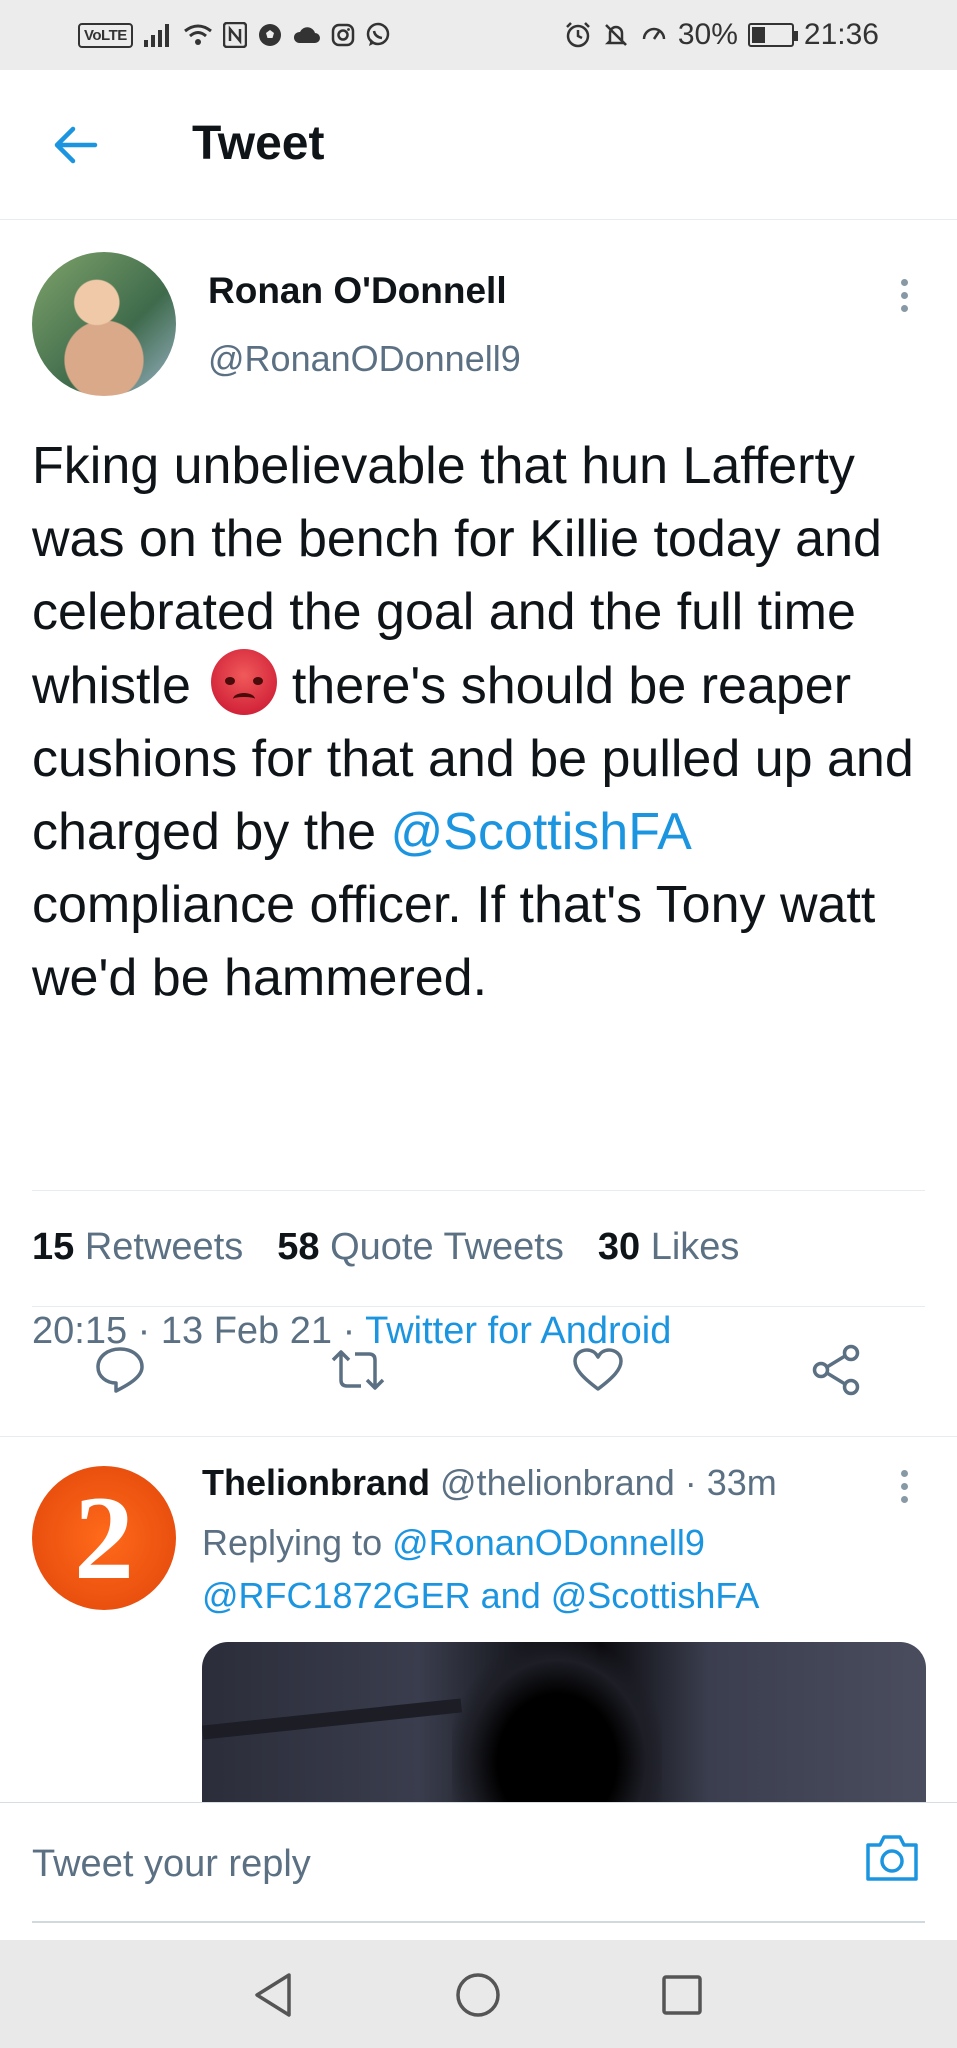 The width and height of the screenshot is (957, 2048). I want to click on status-left: VoLTE, so click(234, 35).